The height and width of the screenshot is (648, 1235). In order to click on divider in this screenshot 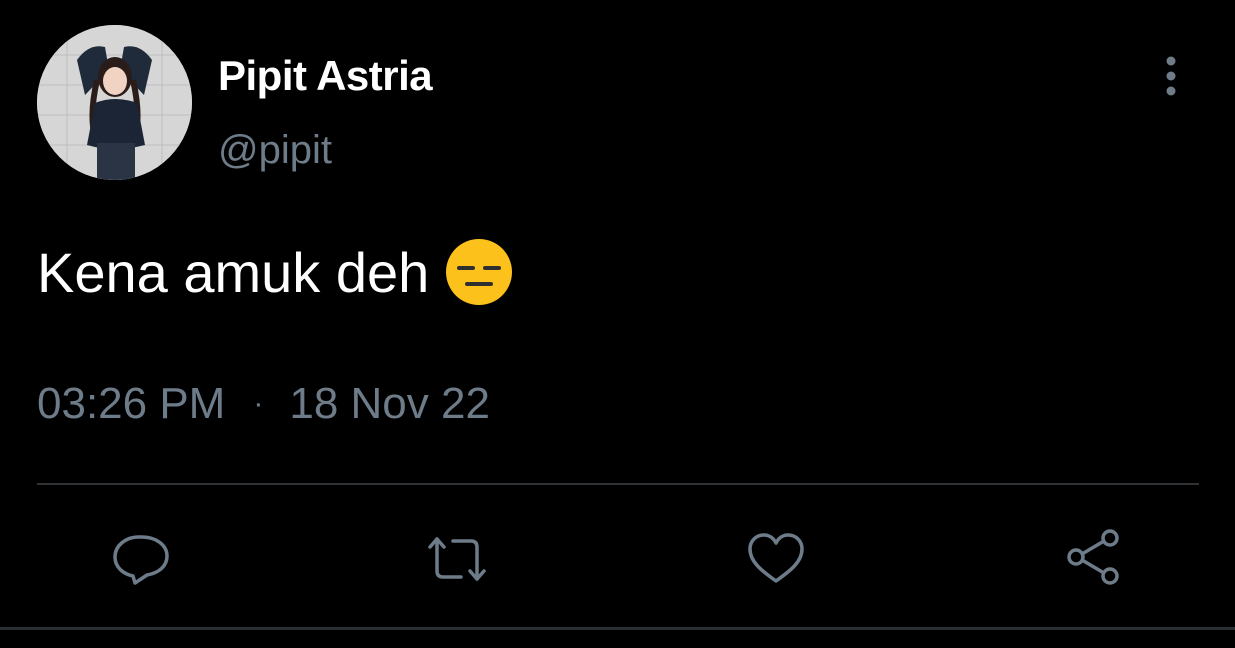, I will do `click(618, 484)`.